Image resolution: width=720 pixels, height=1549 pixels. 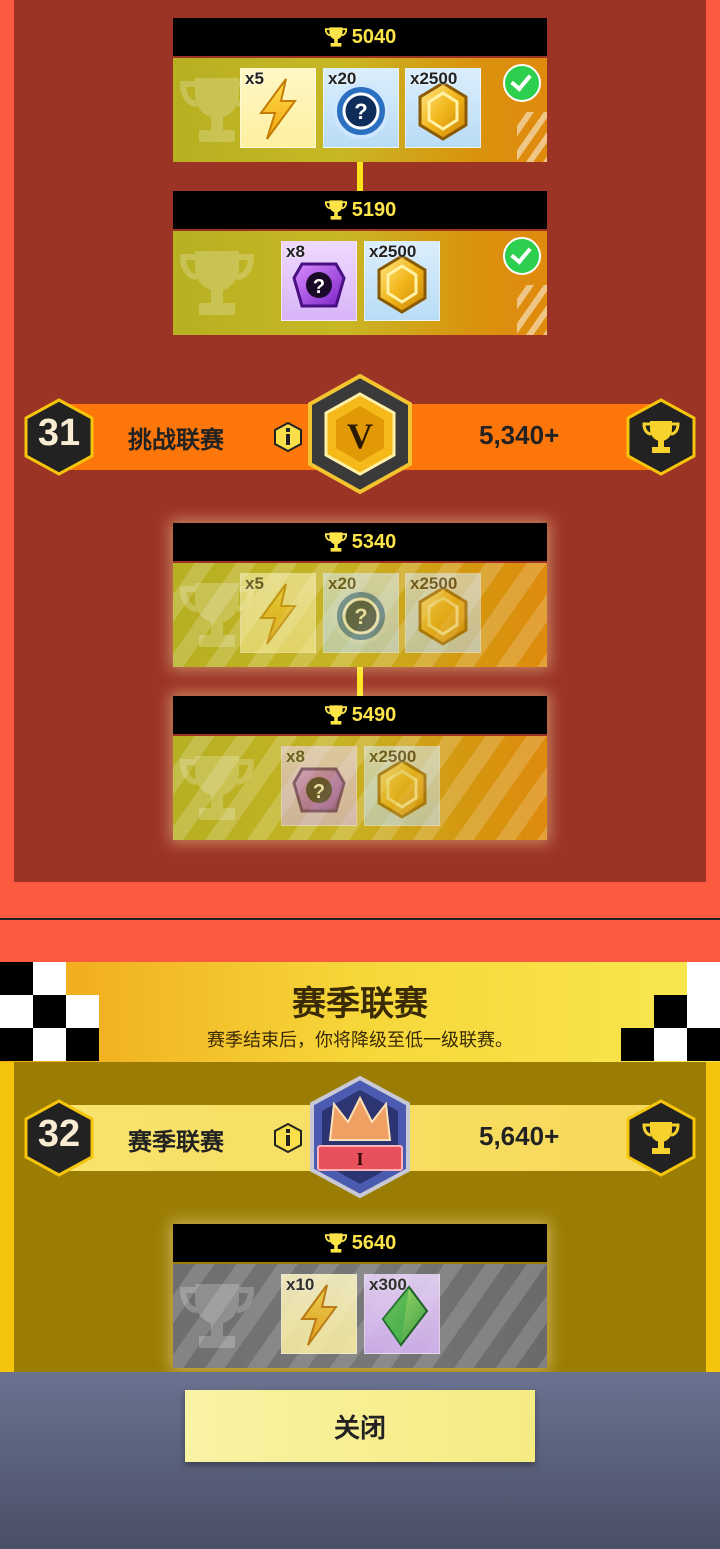 I want to click on reward-tier-5040: 5040 x5 x20 x2500, so click(x=360, y=90).